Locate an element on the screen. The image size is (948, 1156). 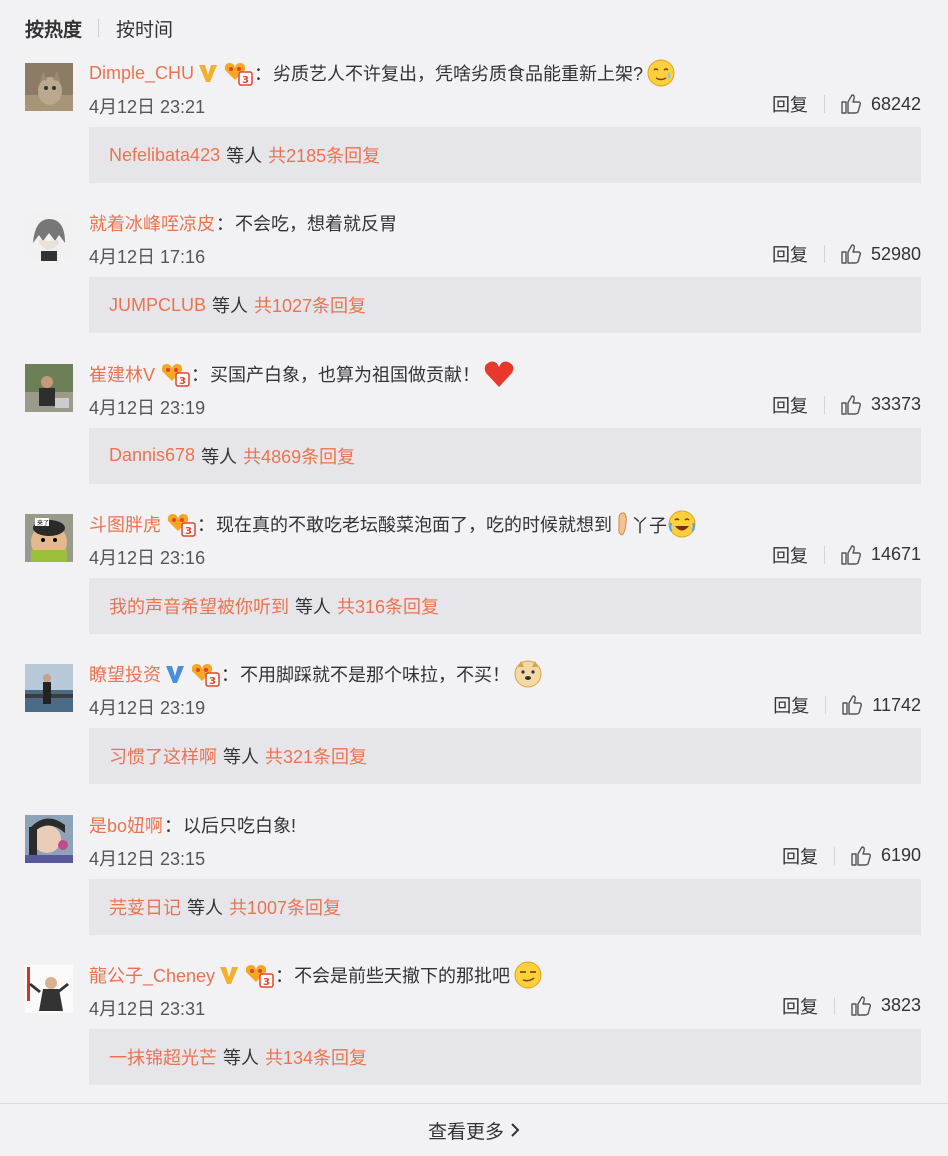
reply-summary: 我的声音希望被你听到 等人 共316条回复 is located at coordinates (505, 605).